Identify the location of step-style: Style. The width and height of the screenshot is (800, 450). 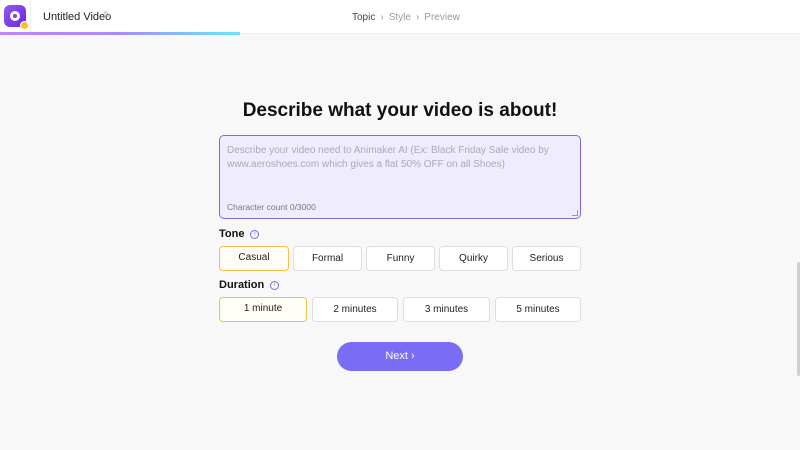
(400, 17).